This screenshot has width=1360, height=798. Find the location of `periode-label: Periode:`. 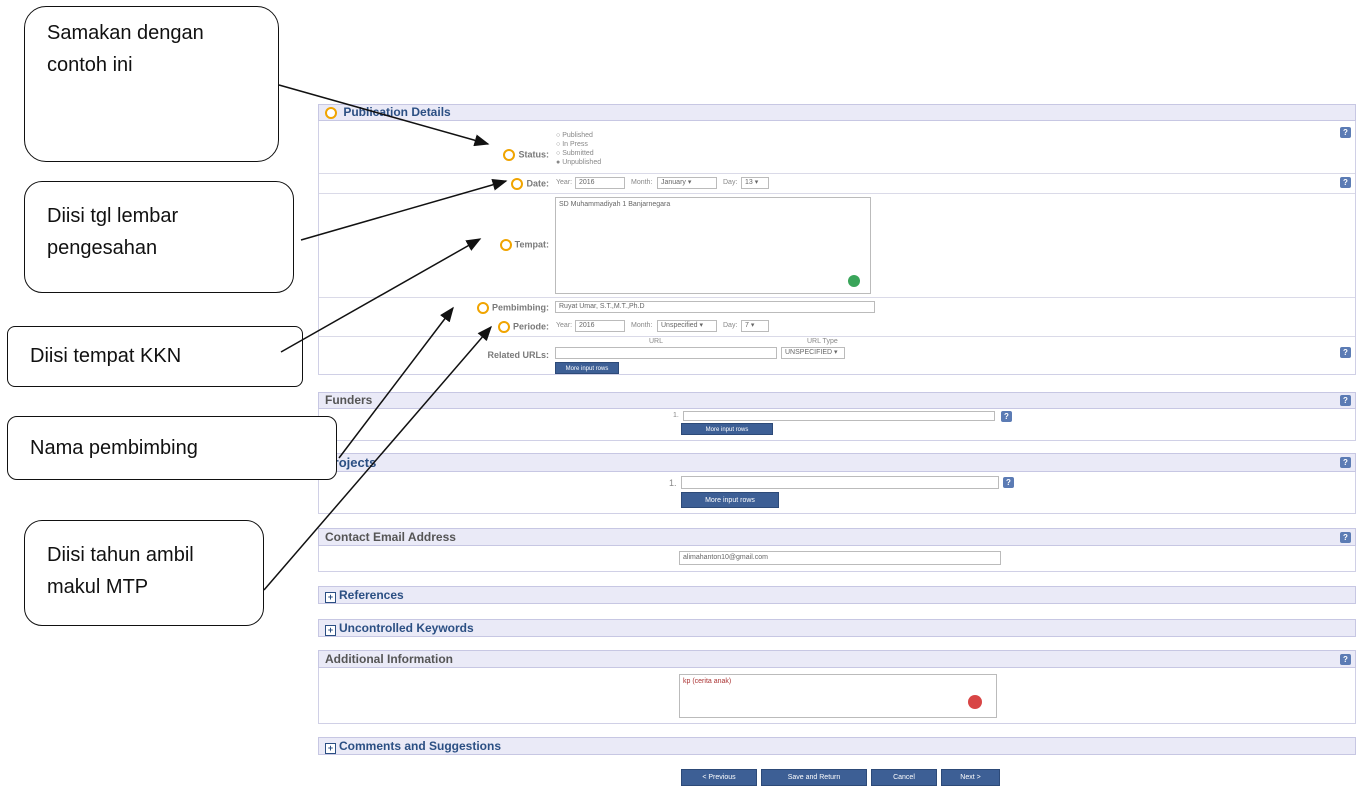

periode-label: Periode: is located at coordinates (494, 327).